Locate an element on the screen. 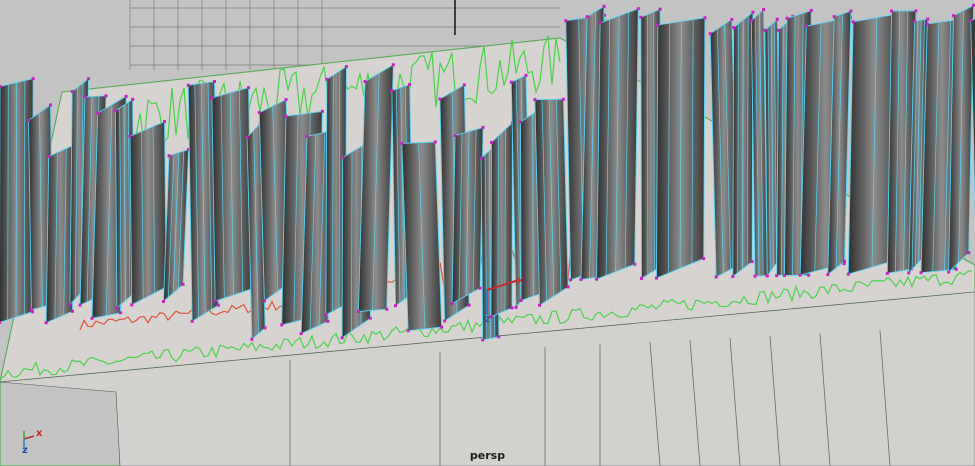 The height and width of the screenshot is (466, 975). axis-gizmo-x-label: x is located at coordinates (39, 433).